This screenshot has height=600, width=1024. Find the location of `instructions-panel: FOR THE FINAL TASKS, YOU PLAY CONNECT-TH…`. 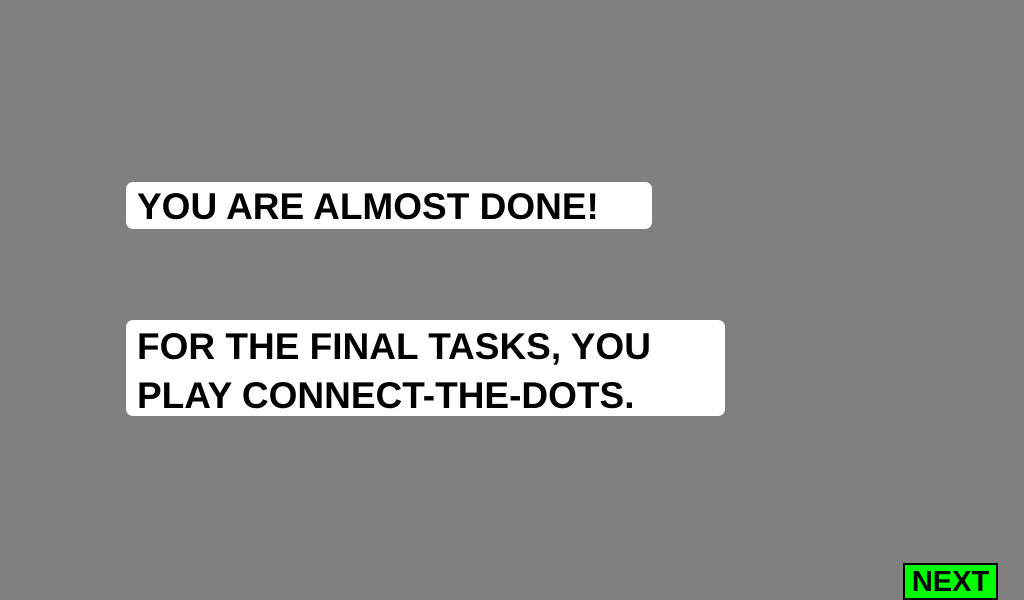

instructions-panel: FOR THE FINAL TASKS, YOU PLAY CONNECT-TH… is located at coordinates (425, 368).